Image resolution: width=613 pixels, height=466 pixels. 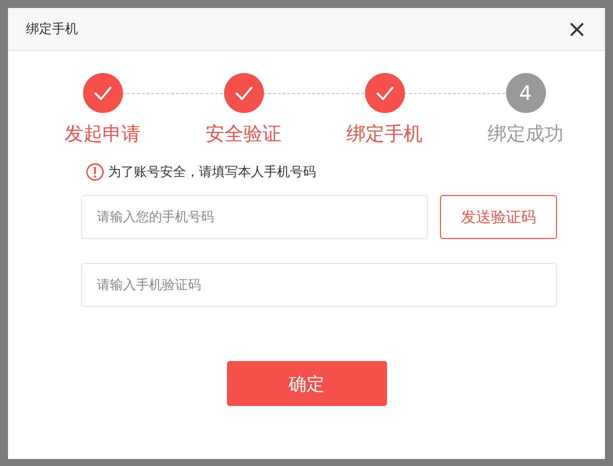 What do you see at coordinates (254, 217) in the screenshot?
I see `phone-input-field: 请输入您的手机号码` at bounding box center [254, 217].